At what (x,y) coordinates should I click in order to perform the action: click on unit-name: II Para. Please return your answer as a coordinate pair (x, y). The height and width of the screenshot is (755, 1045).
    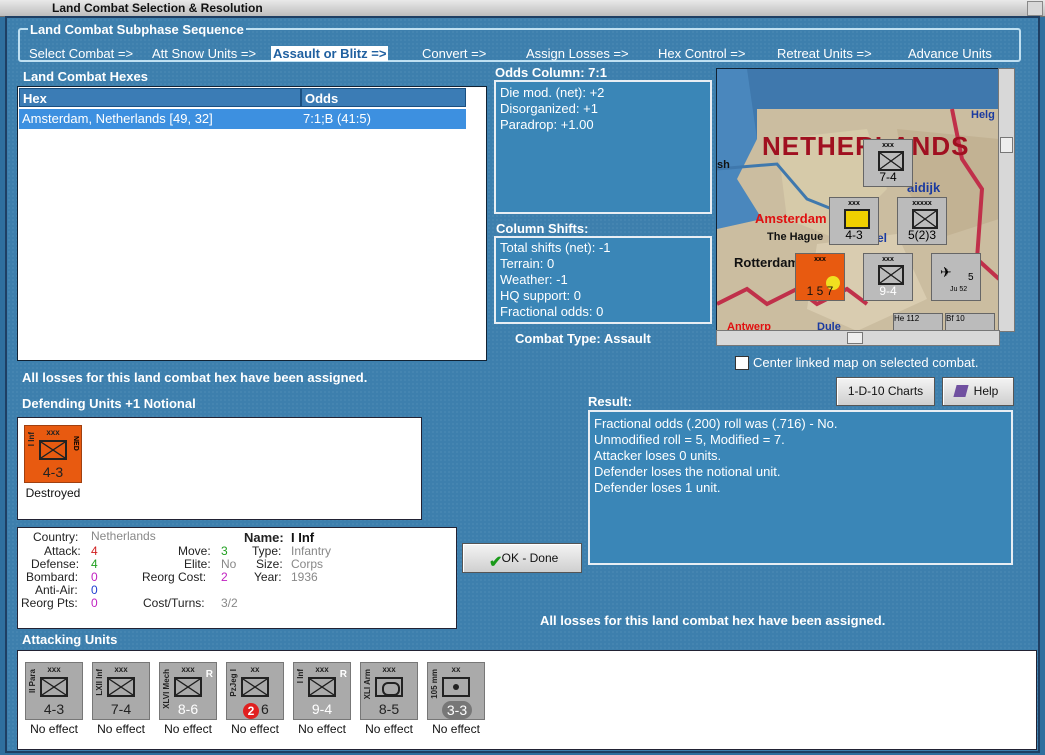
    Looking at the image, I should click on (32, 681).